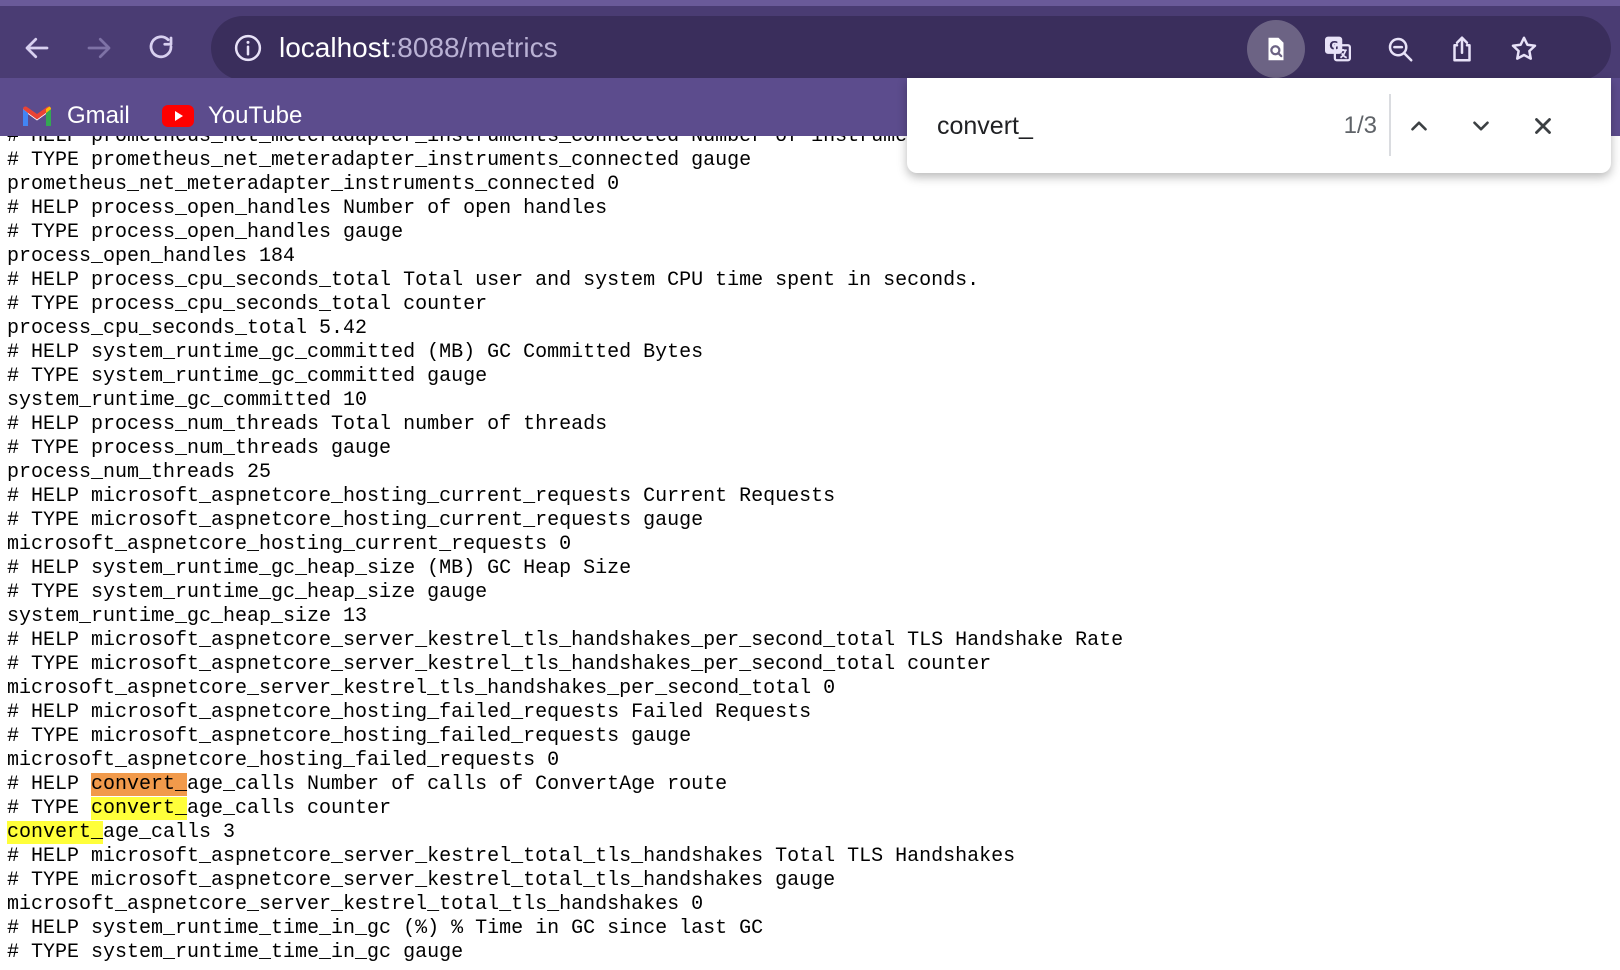 The image size is (1620, 970). What do you see at coordinates (139, 472) in the screenshot?
I see `metrics-line: process_num_threads 25` at bounding box center [139, 472].